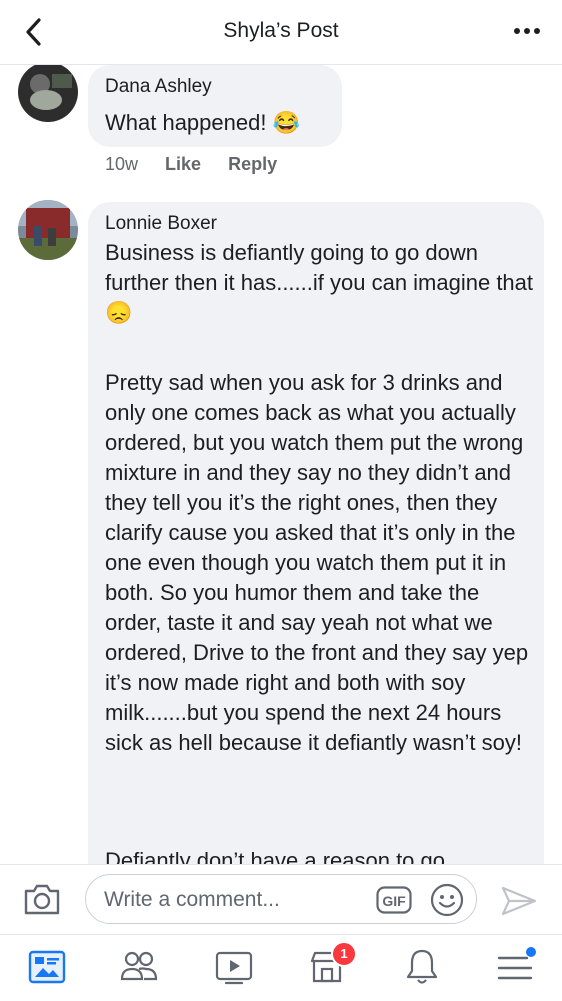  I want to click on camera-button, so click(42, 899).